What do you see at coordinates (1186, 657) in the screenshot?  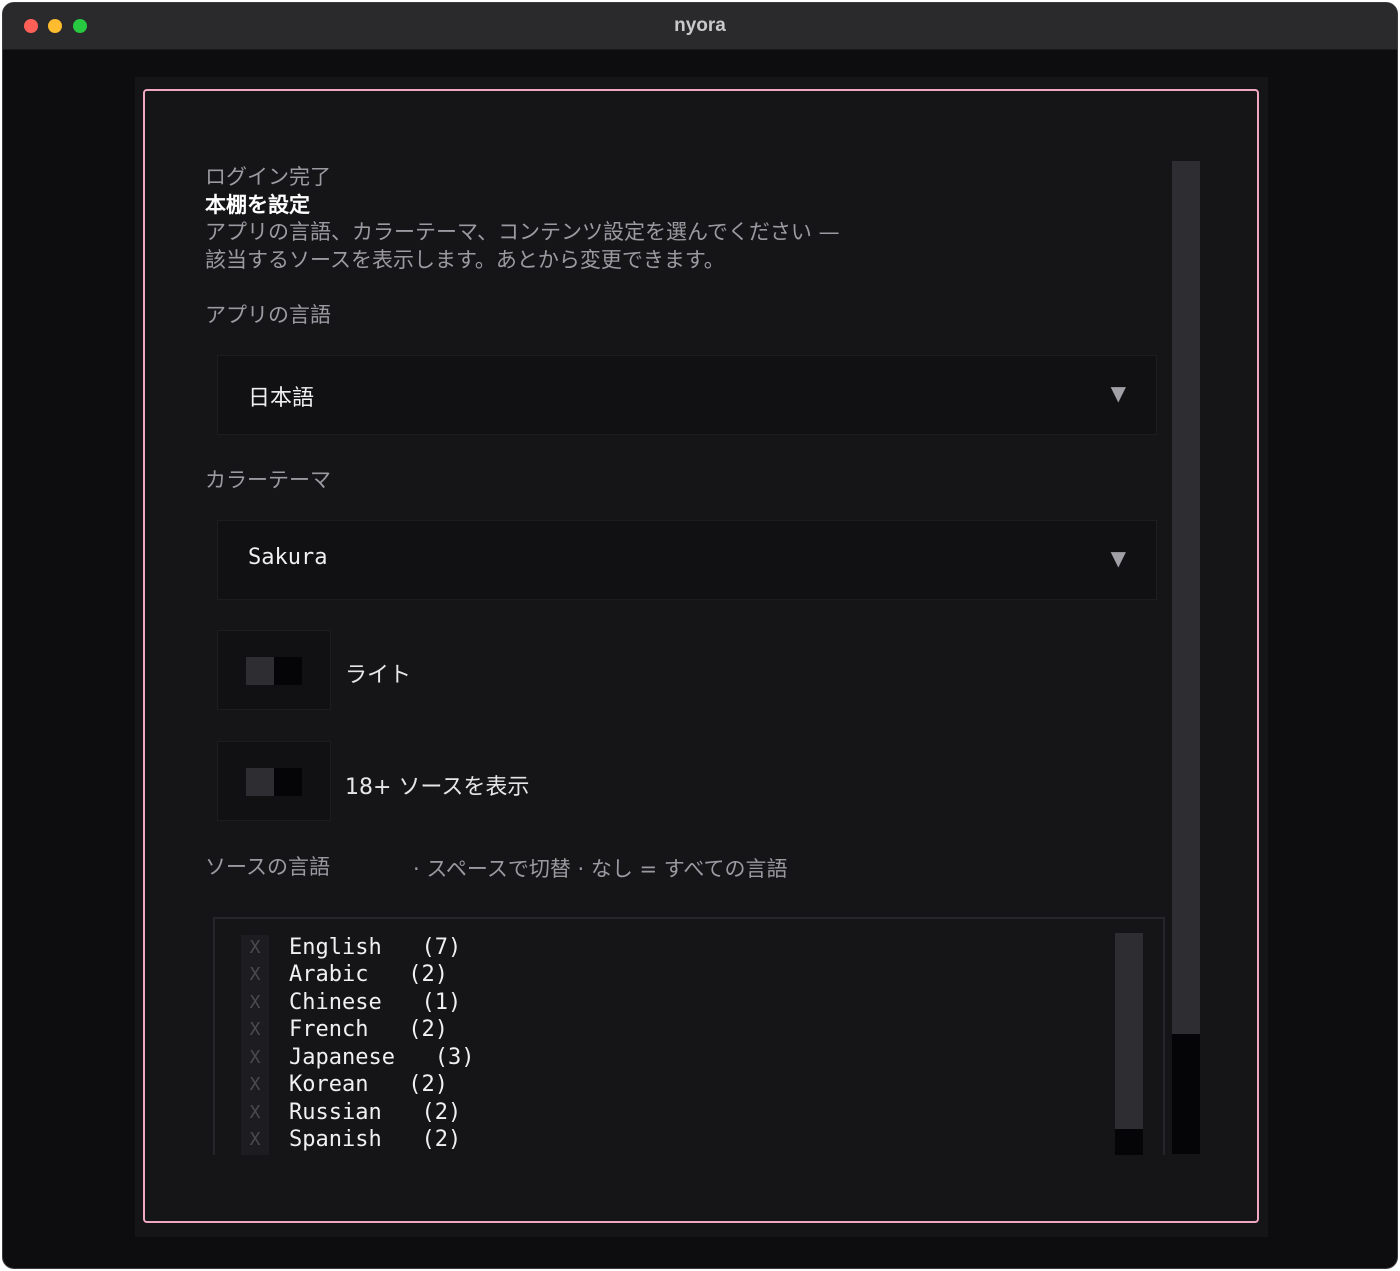 I see `page-scrollbar` at bounding box center [1186, 657].